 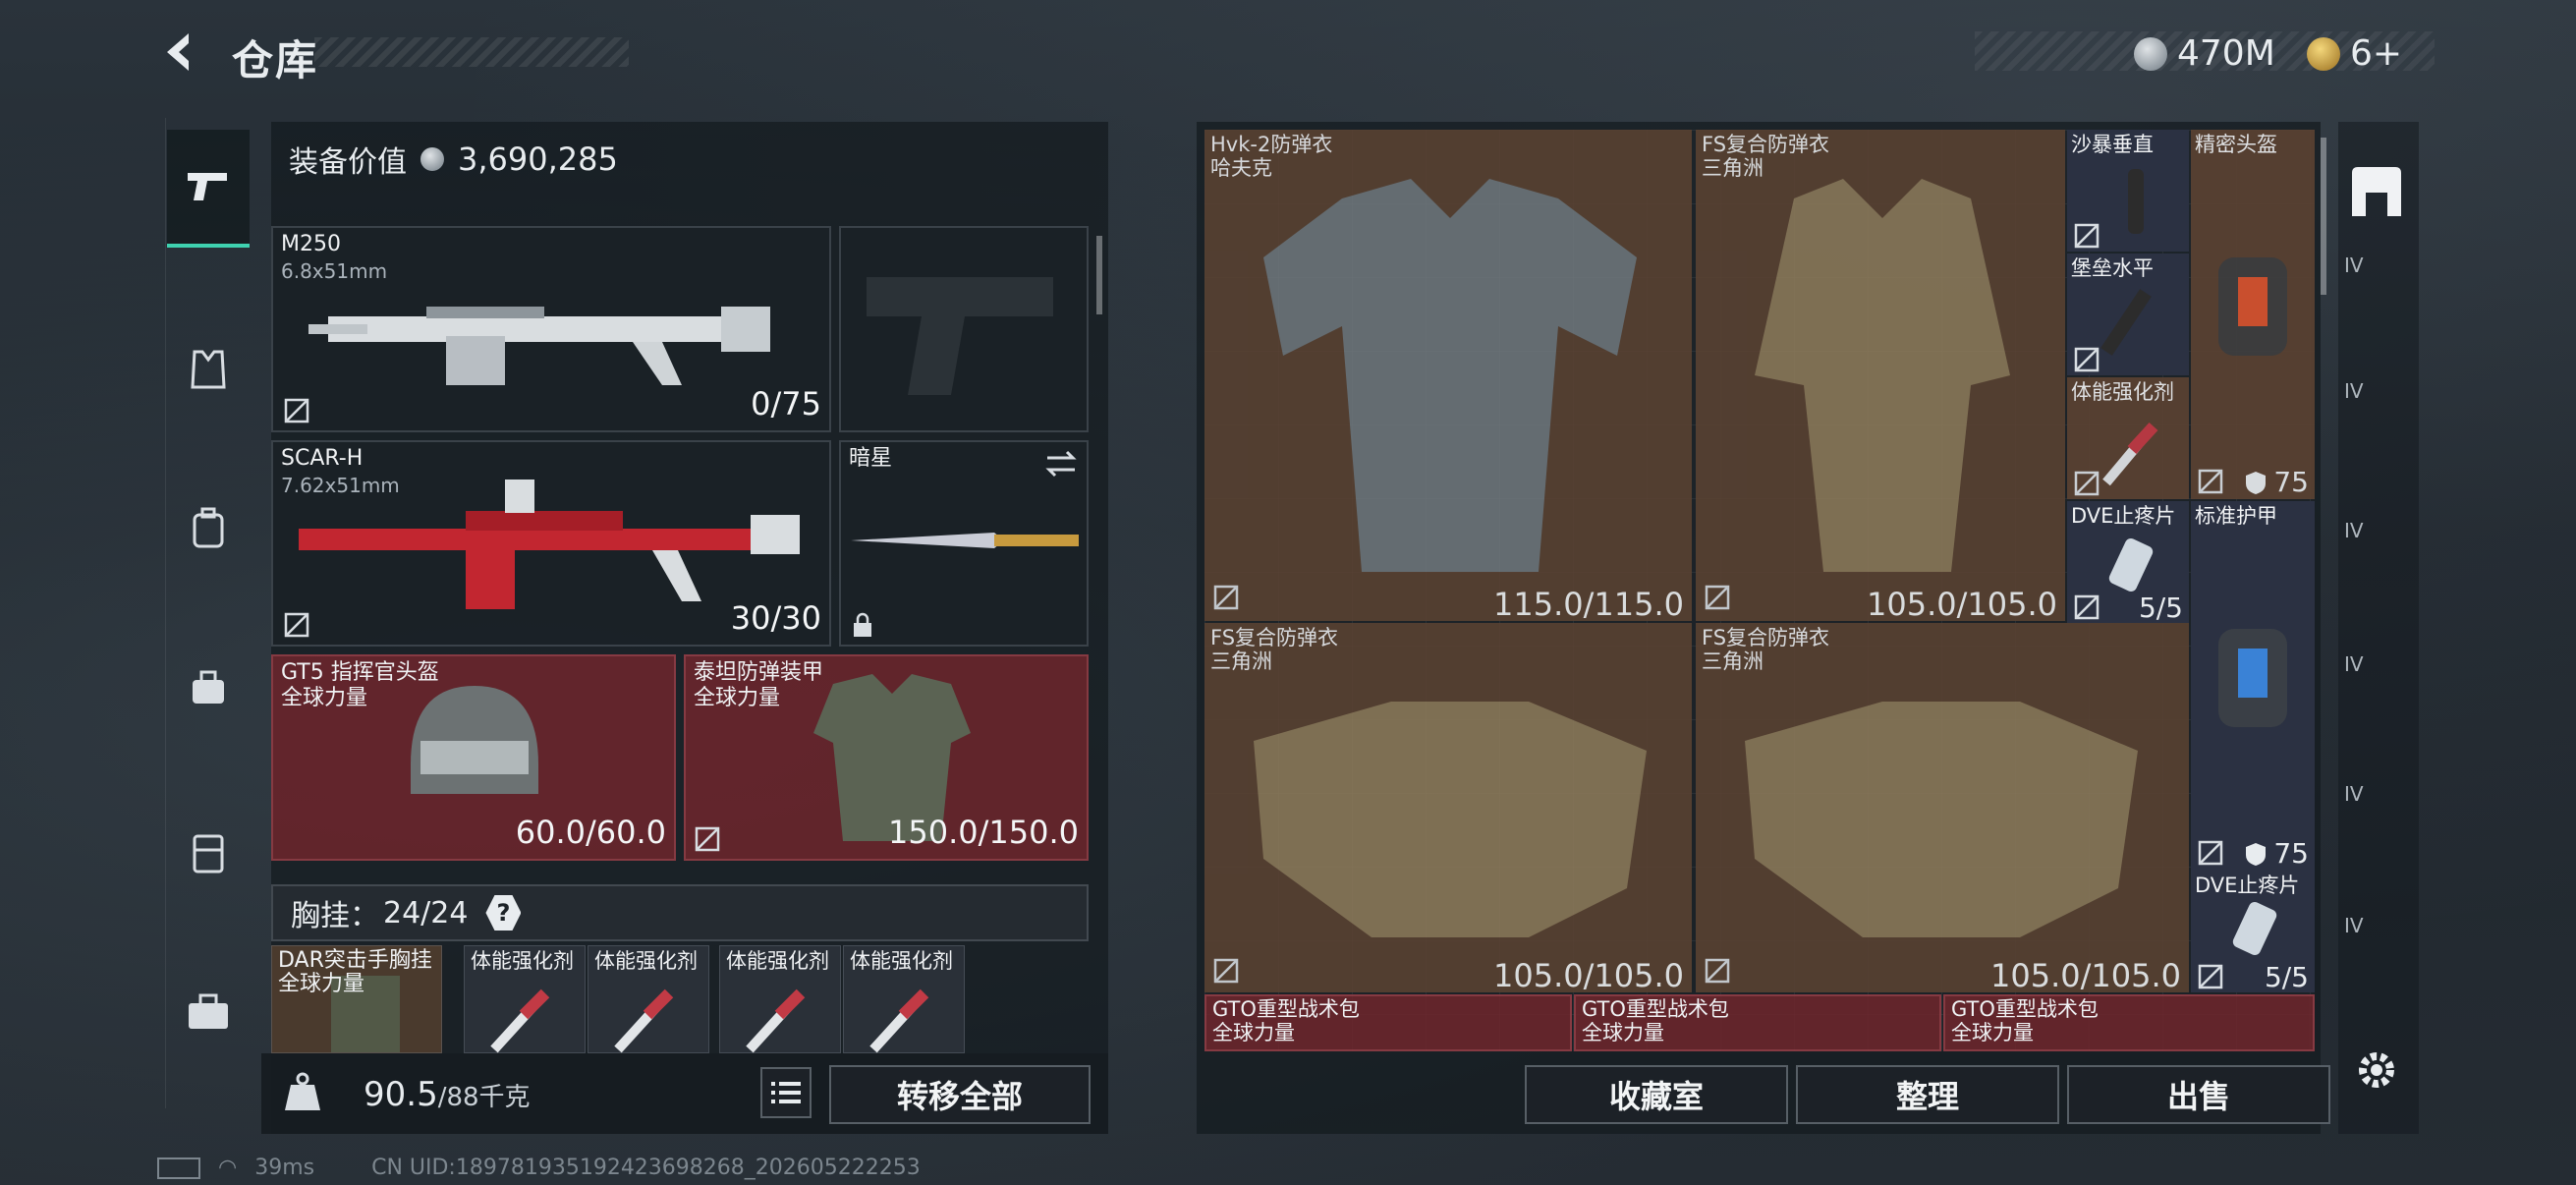 I want to click on stash-item-10: DVE止疼片 5/5, so click(x=2253, y=932).